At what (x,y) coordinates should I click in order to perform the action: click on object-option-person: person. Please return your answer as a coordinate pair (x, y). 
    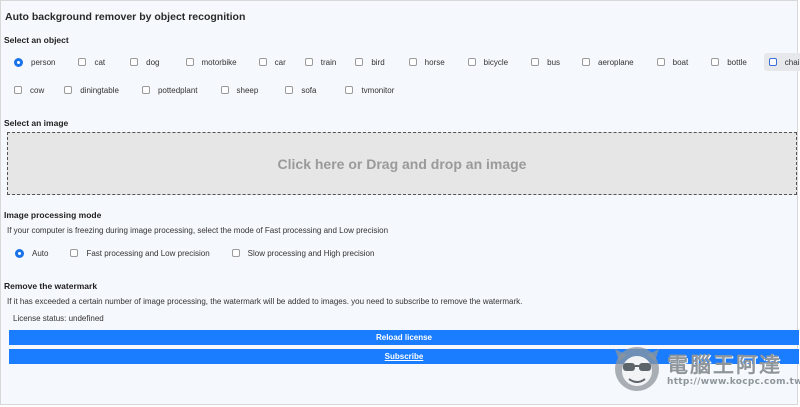
    Looking at the image, I should click on (35, 62).